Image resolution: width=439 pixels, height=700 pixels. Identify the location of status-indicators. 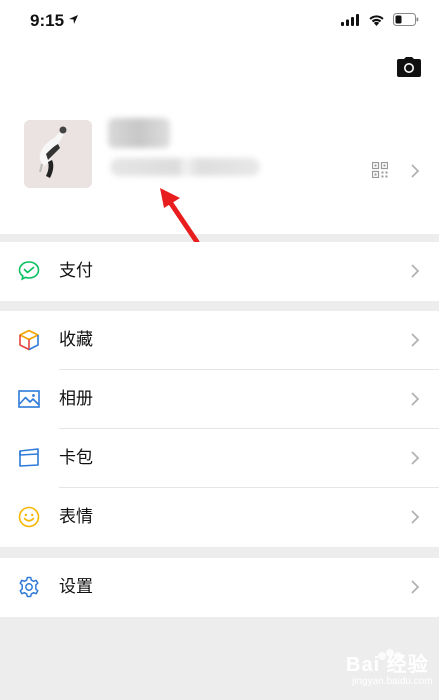
(380, 19).